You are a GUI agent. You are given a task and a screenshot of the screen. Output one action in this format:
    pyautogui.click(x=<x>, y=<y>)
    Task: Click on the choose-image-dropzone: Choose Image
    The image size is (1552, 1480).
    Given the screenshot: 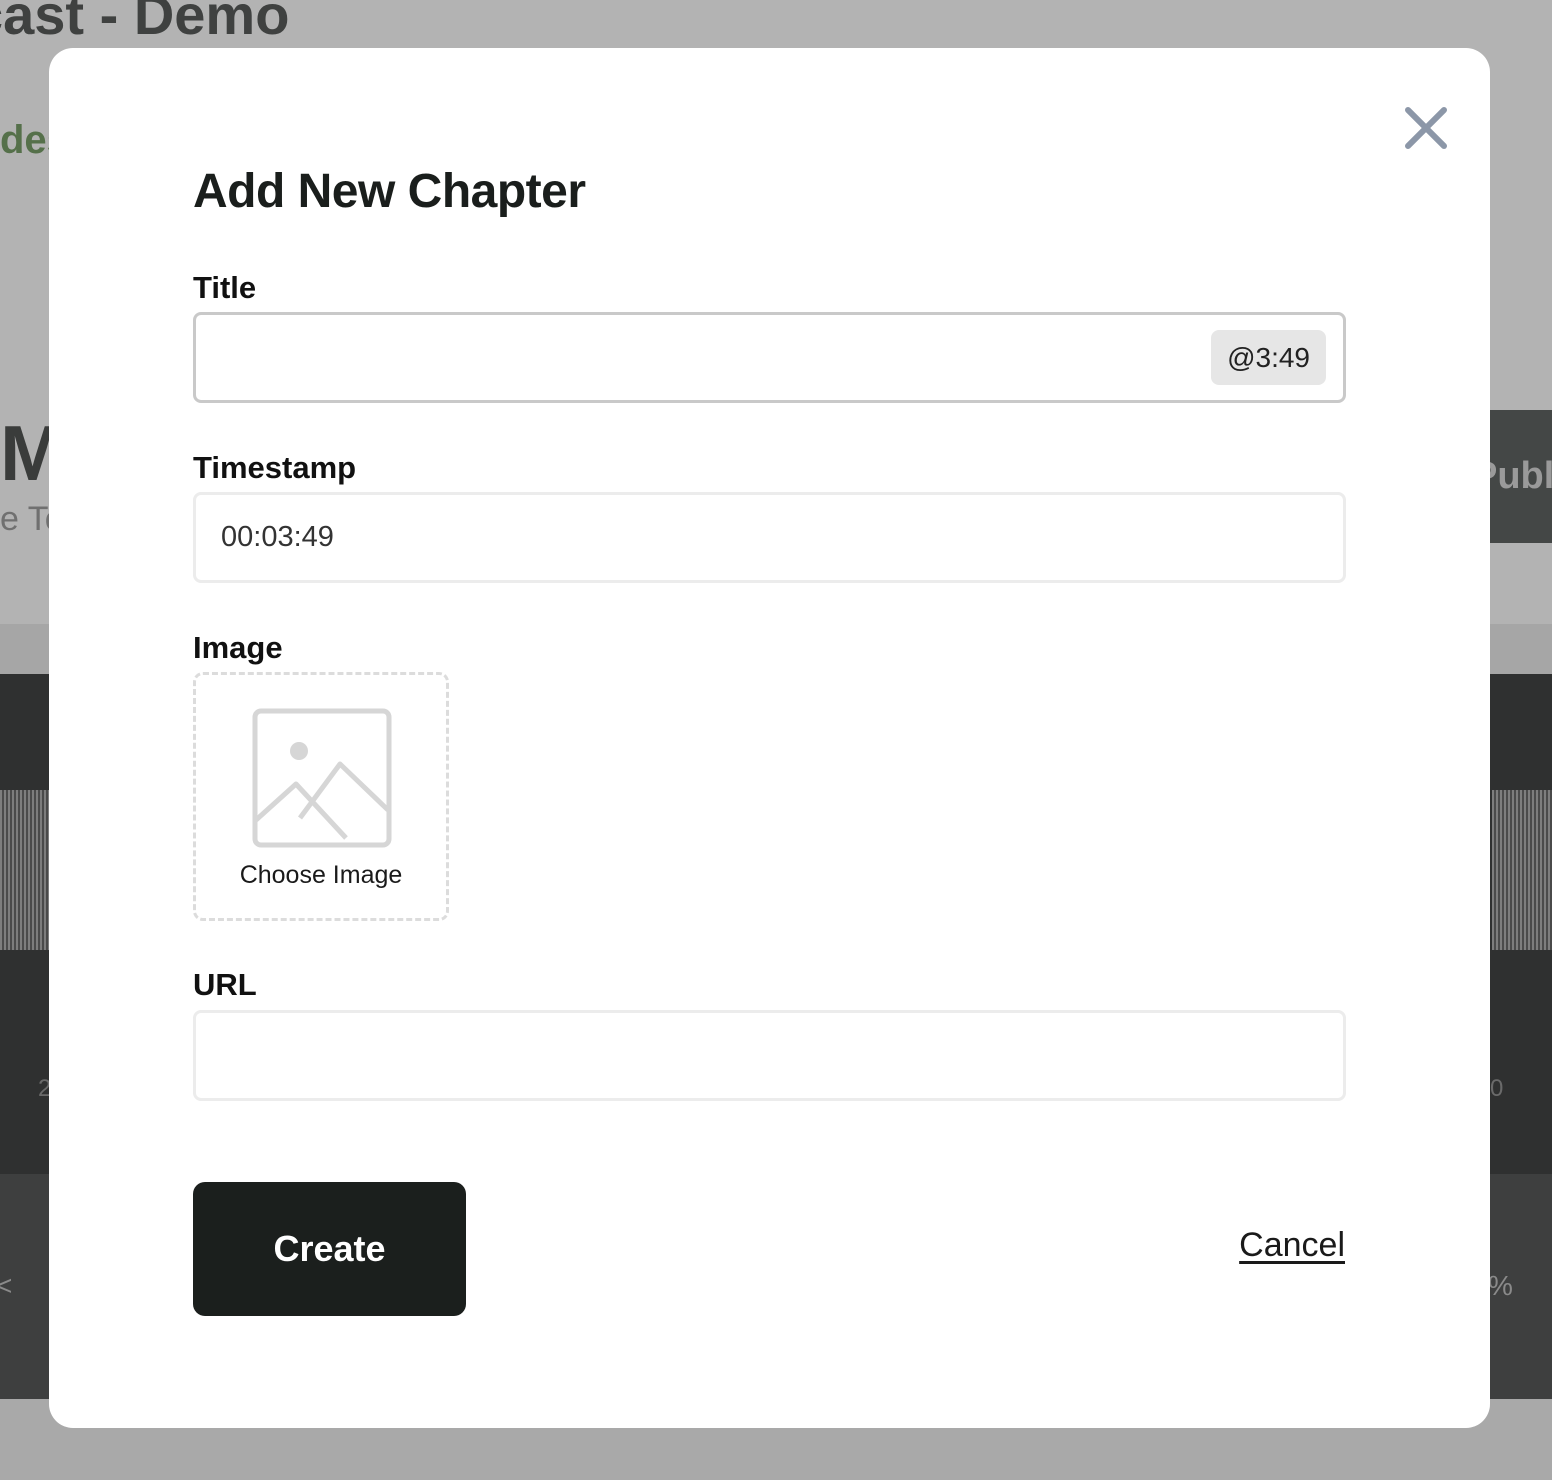 What is the action you would take?
    pyautogui.click(x=321, y=796)
    